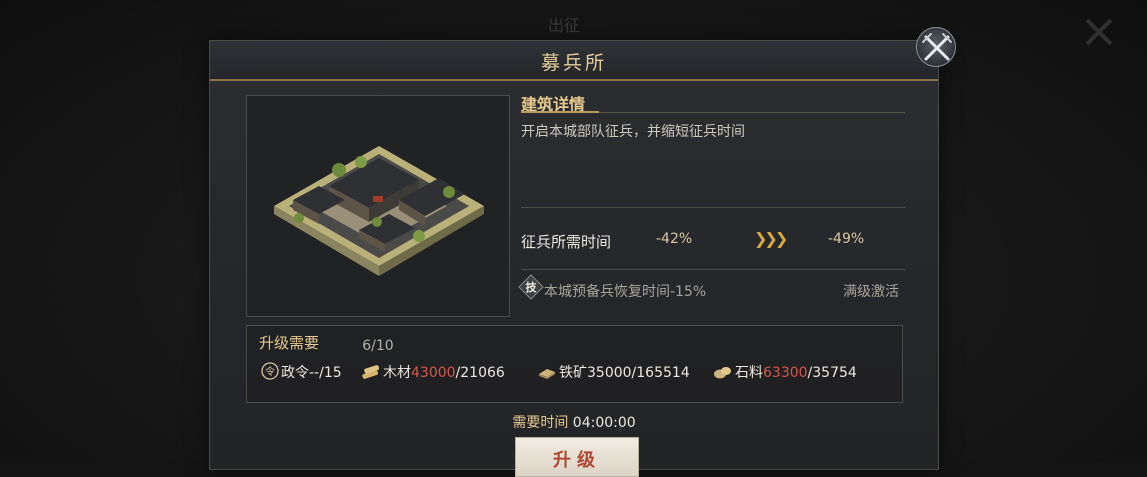  I want to click on requirement-wood: 木材43000/21066, so click(433, 372).